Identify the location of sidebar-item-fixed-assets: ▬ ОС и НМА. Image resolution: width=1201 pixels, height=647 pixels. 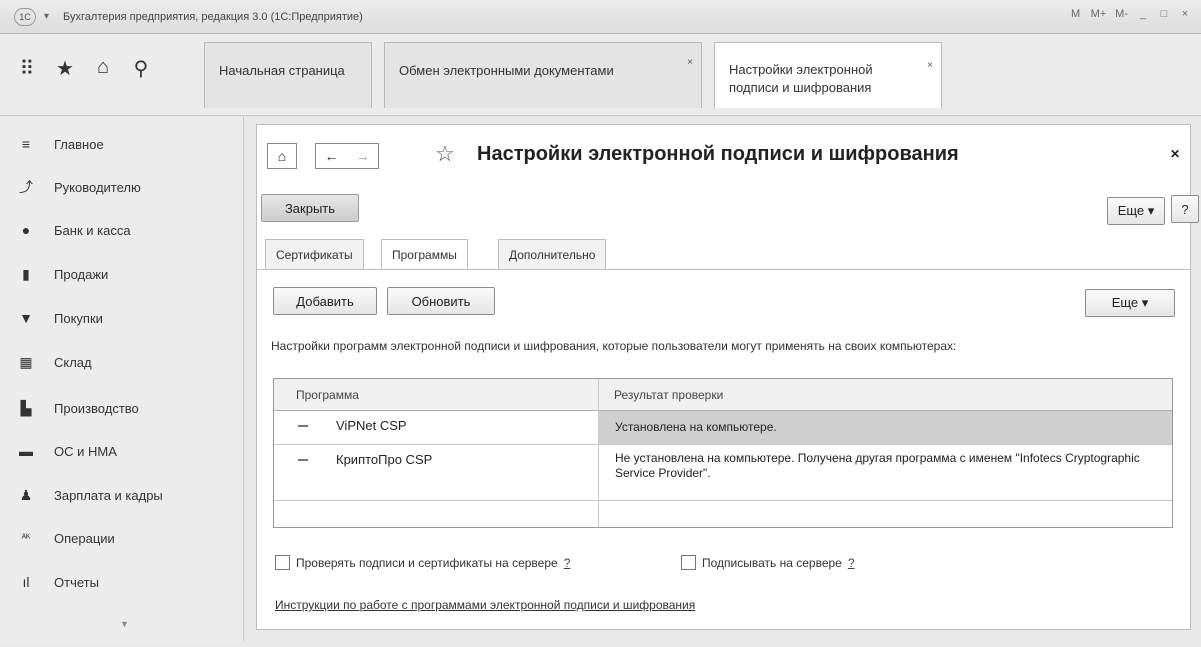
(67, 451).